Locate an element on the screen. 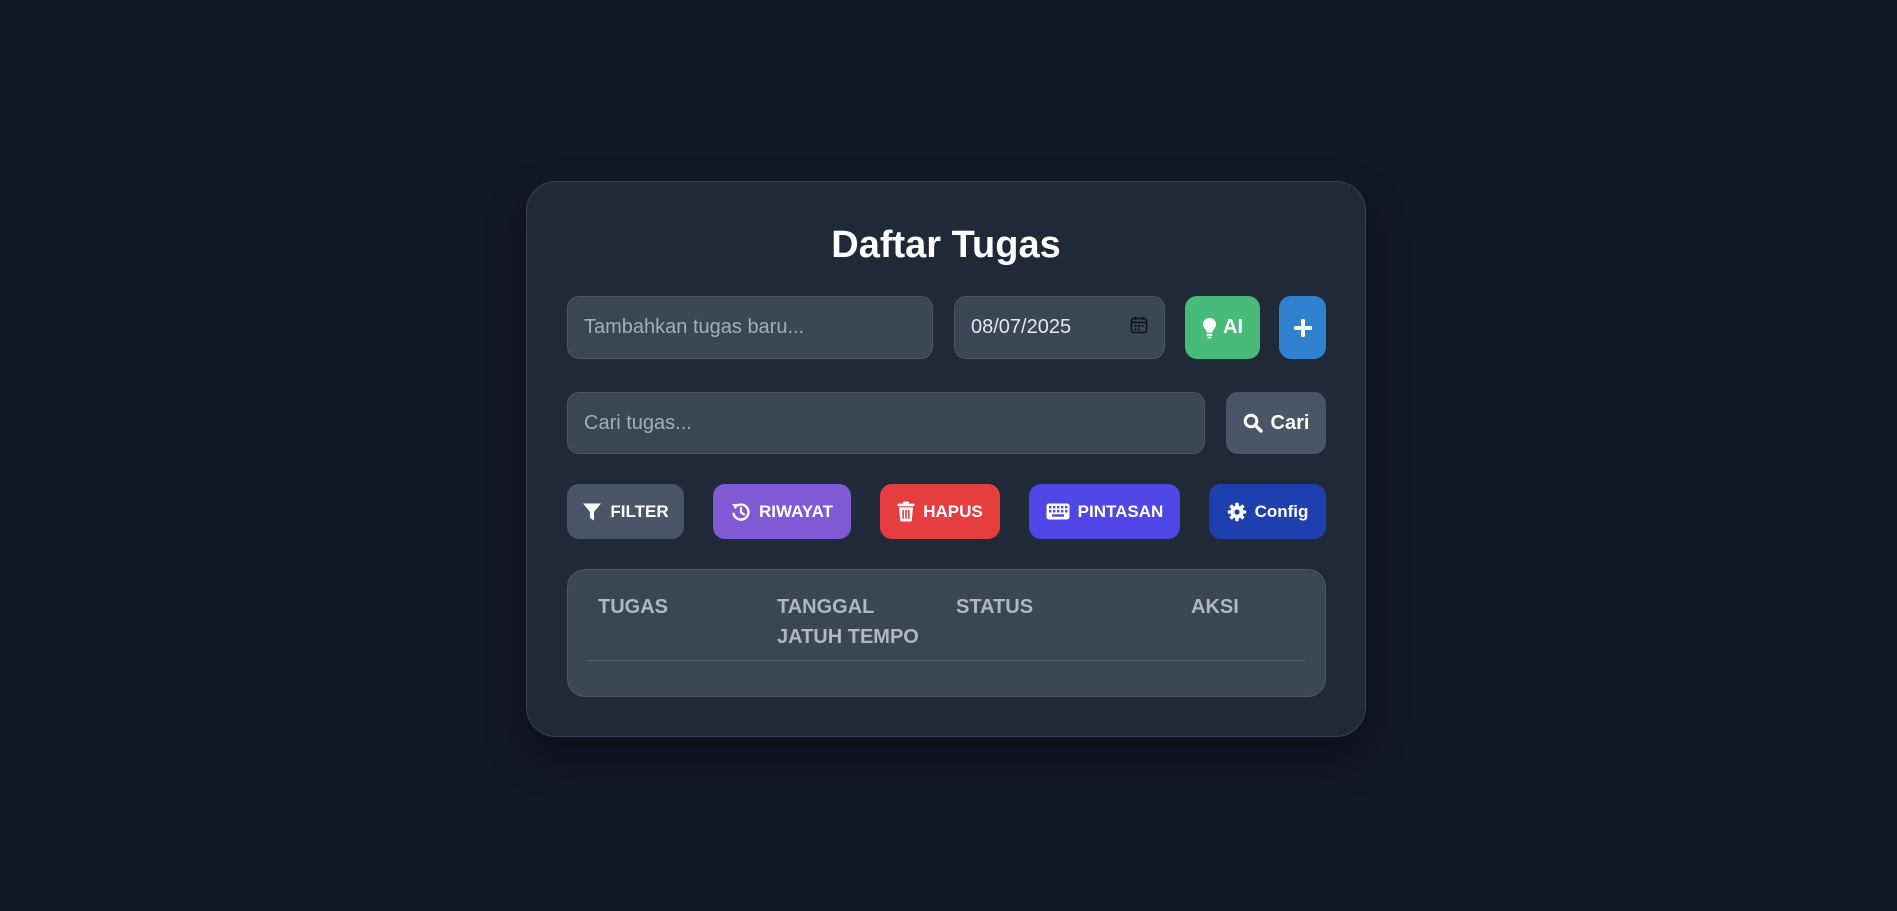  search-button-label: Cari is located at coordinates (1290, 422).